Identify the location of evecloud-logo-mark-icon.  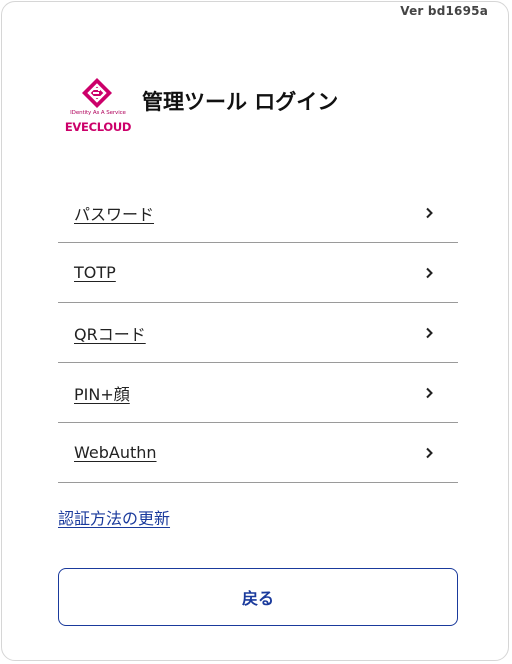
(97, 93).